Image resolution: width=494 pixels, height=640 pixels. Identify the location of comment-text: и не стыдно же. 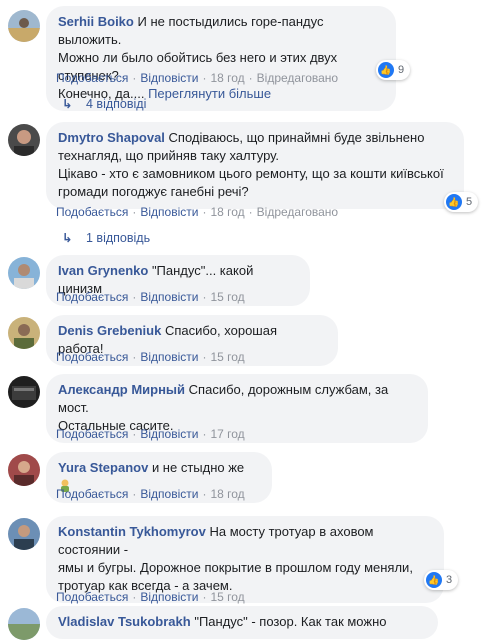
(198, 467).